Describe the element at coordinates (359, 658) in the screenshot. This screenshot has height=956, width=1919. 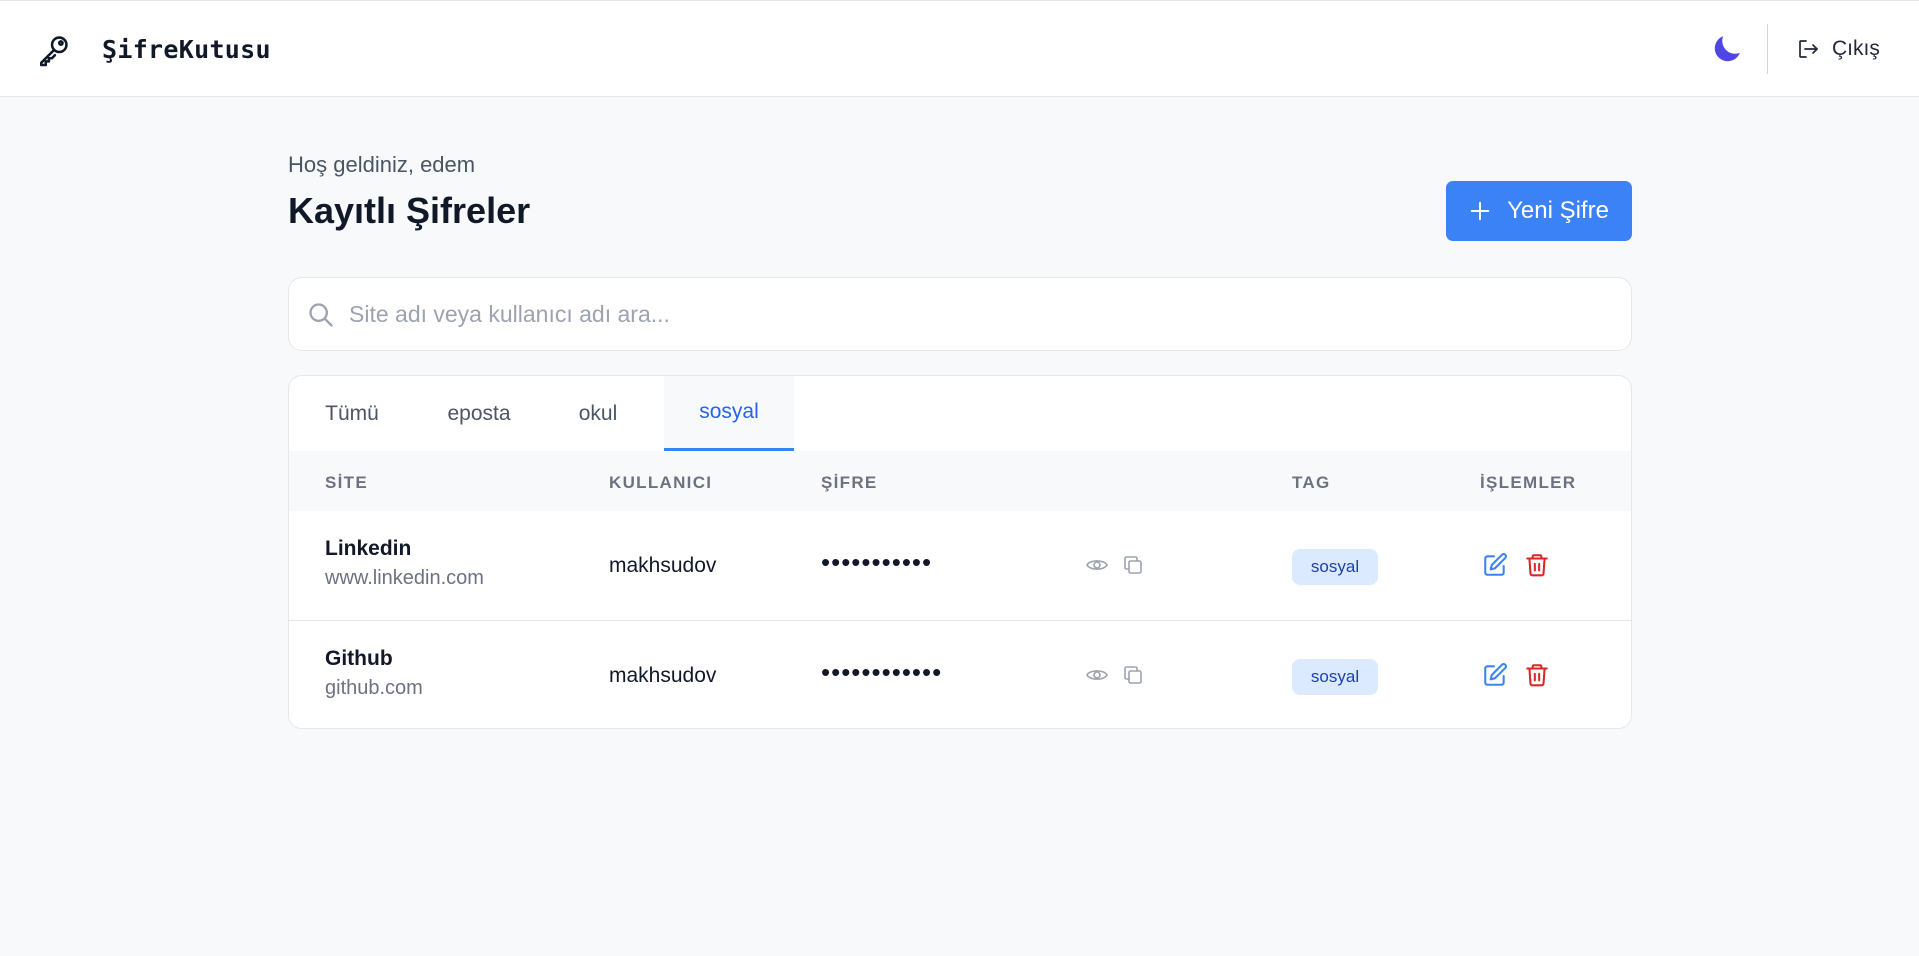
I see `site-name: Github` at that location.